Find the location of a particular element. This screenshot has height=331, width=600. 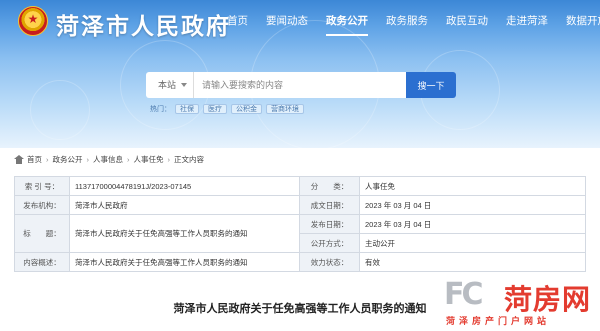

main-nav: 首页 要闻动态 政务公开 政务服务 政民互动 走进菏泽 数据开放 is located at coordinates (409, 21).